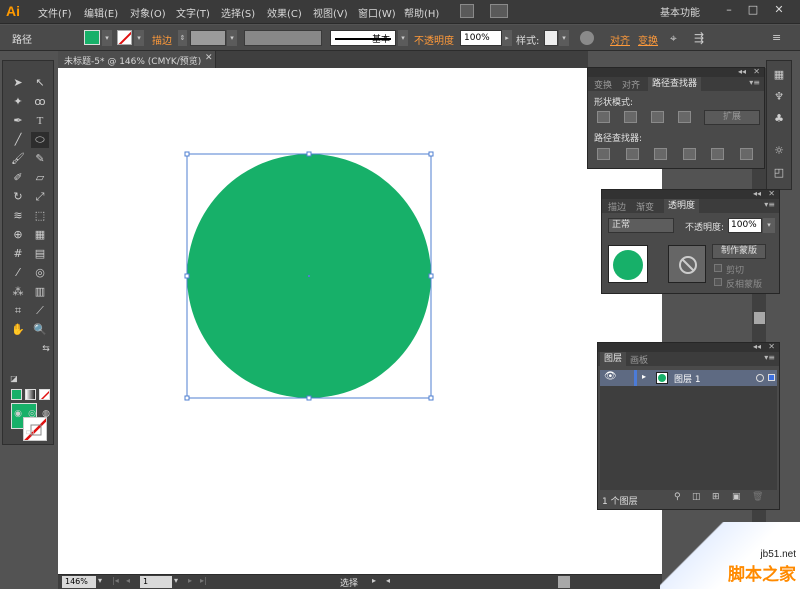 This screenshot has width=800, height=589. What do you see at coordinates (18, 330) in the screenshot?
I see `hand-tool-icon: ✋` at bounding box center [18, 330].